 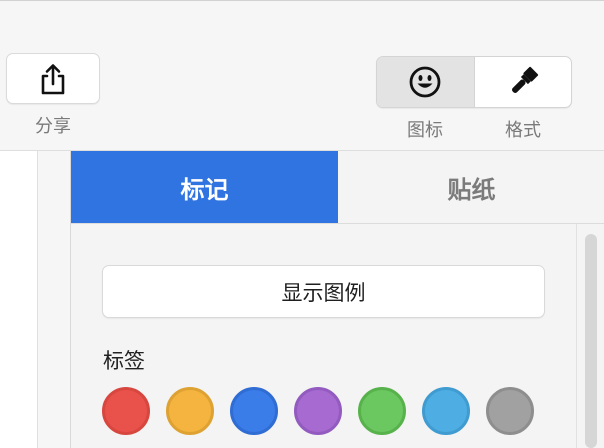 I want to click on sidebar-pane, so click(x=19, y=299).